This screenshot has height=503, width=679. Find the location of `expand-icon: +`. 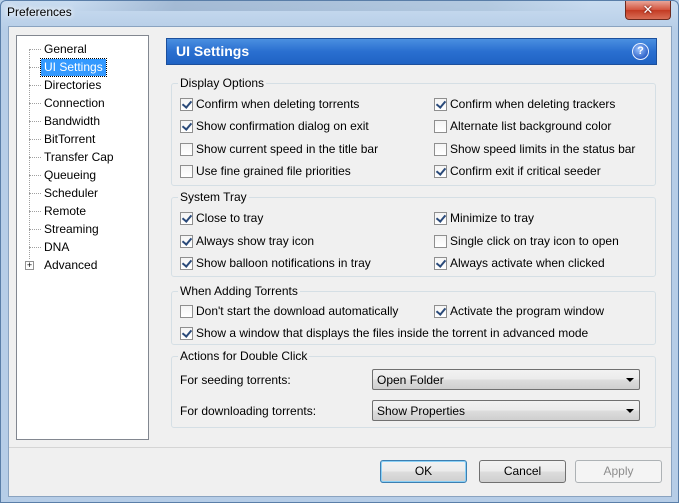

expand-icon: + is located at coordinates (29, 265).